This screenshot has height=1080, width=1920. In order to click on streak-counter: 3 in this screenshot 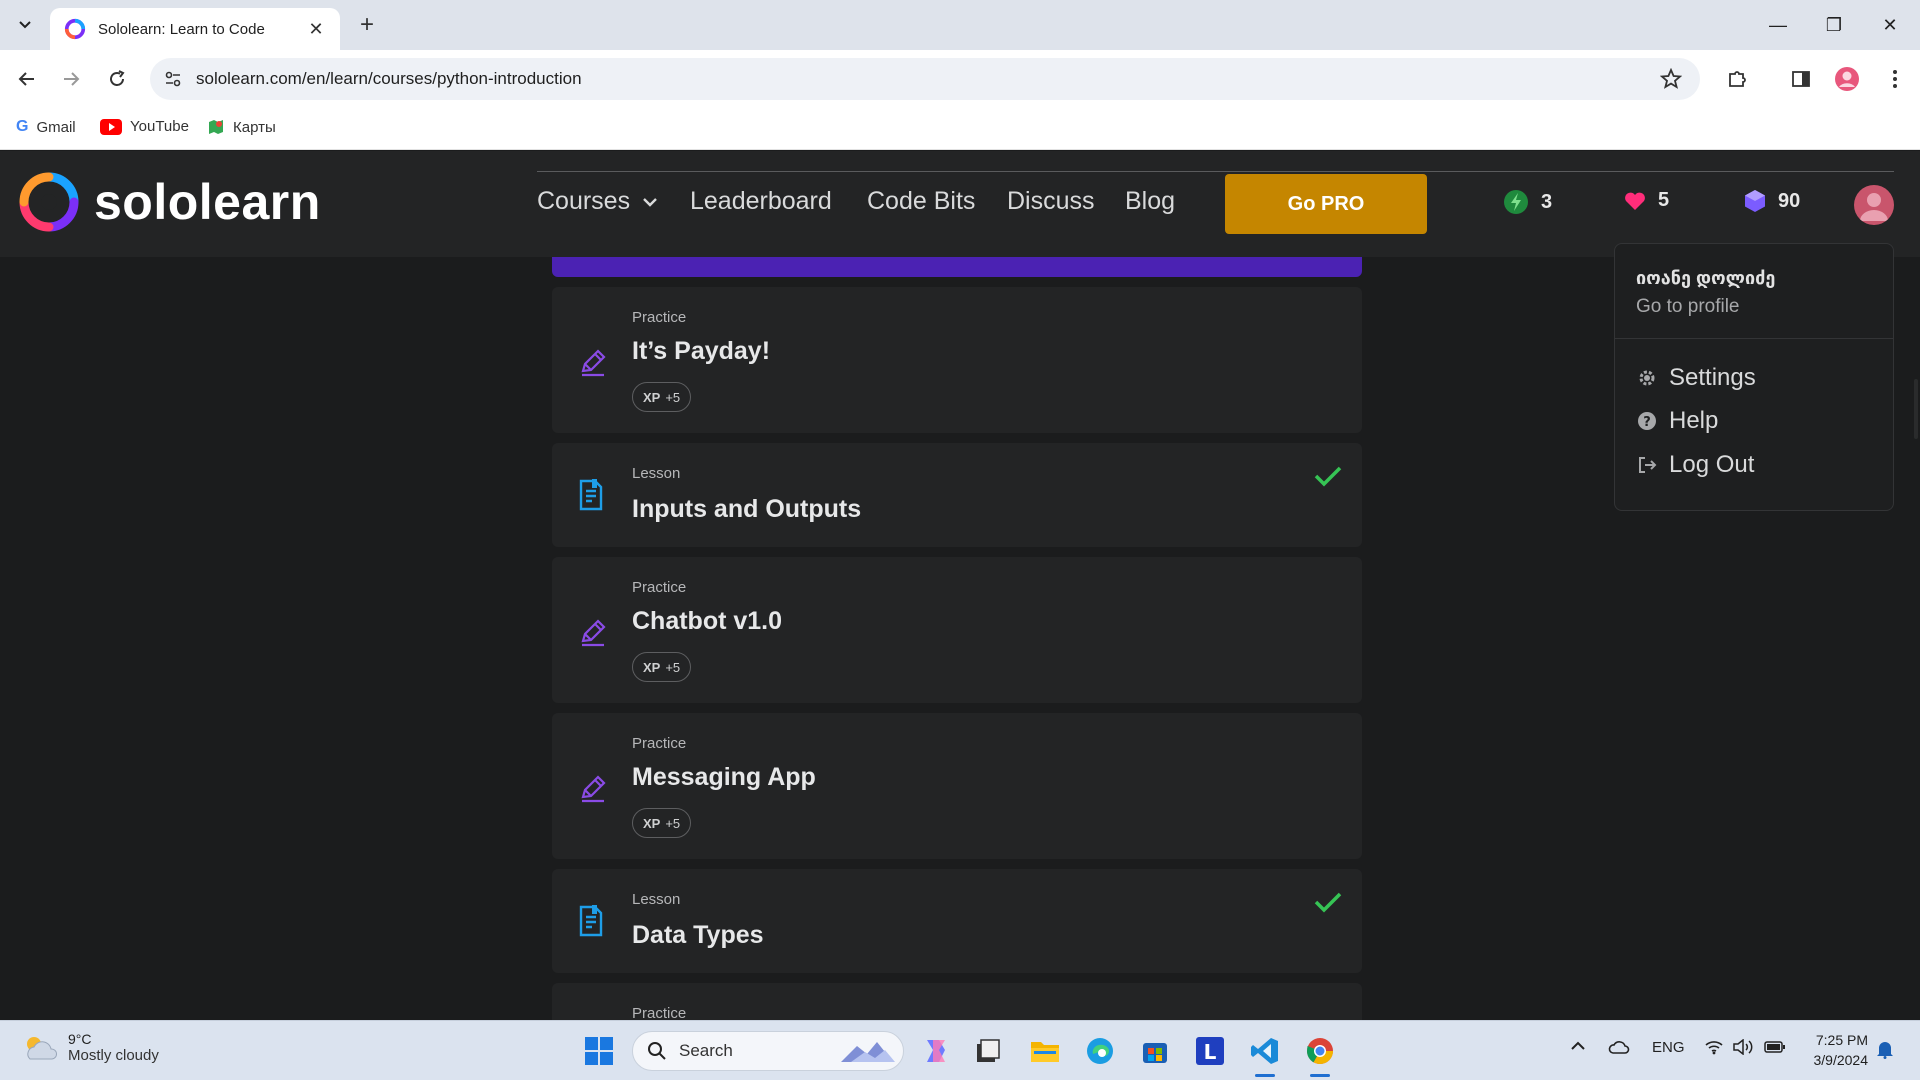, I will do `click(1527, 202)`.